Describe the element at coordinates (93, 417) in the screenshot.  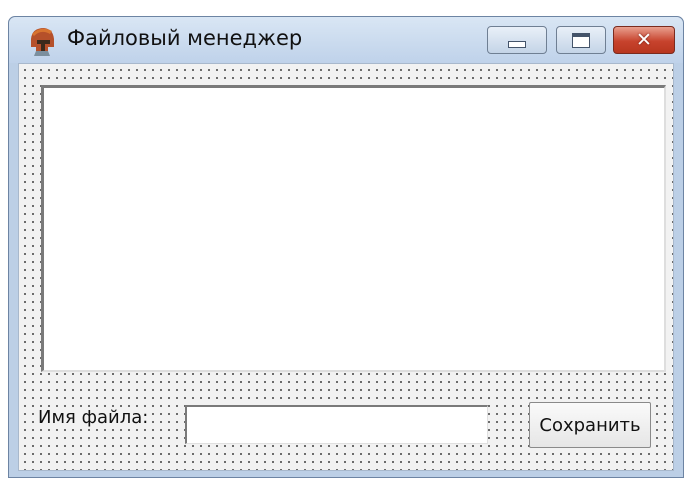
I see `filename-label: Имя файла:` at that location.